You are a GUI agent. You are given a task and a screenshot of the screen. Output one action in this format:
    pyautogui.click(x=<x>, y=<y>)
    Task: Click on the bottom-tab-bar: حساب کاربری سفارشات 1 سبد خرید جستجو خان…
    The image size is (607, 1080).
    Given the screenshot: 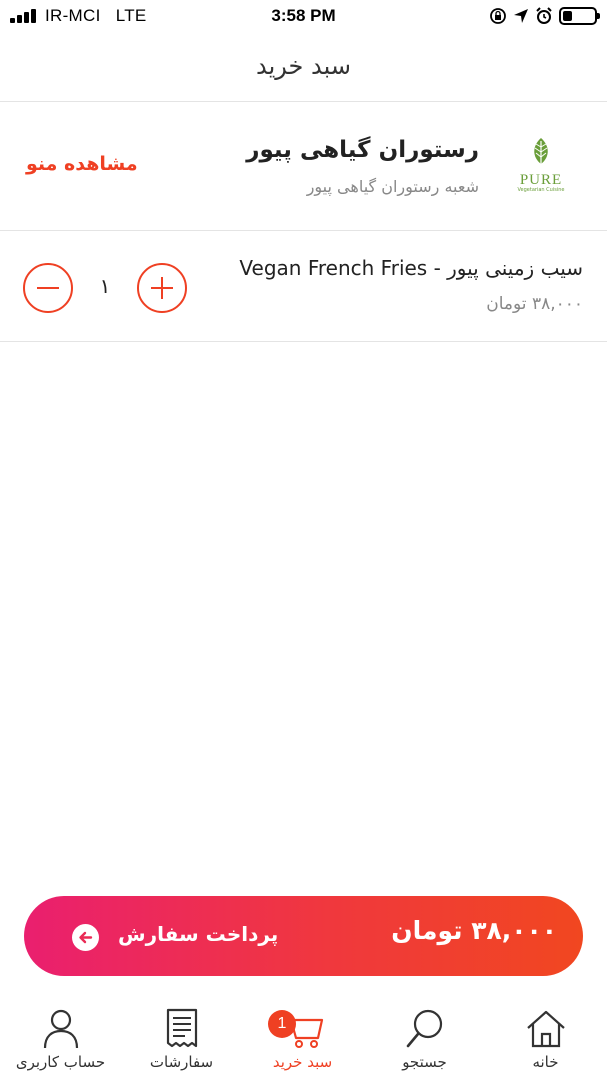 What is the action you would take?
    pyautogui.click(x=303, y=1040)
    